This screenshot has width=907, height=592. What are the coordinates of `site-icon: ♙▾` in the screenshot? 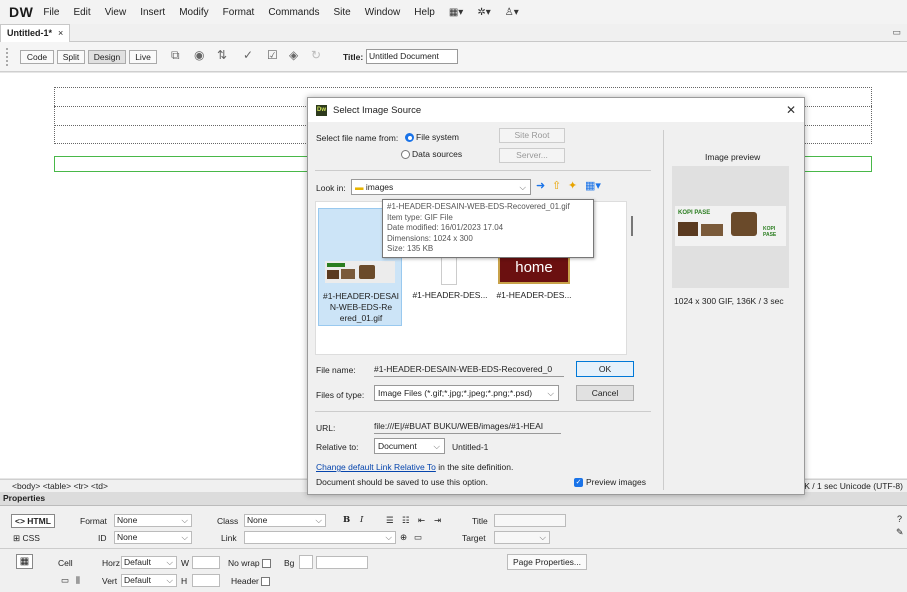 It's located at (512, 12).